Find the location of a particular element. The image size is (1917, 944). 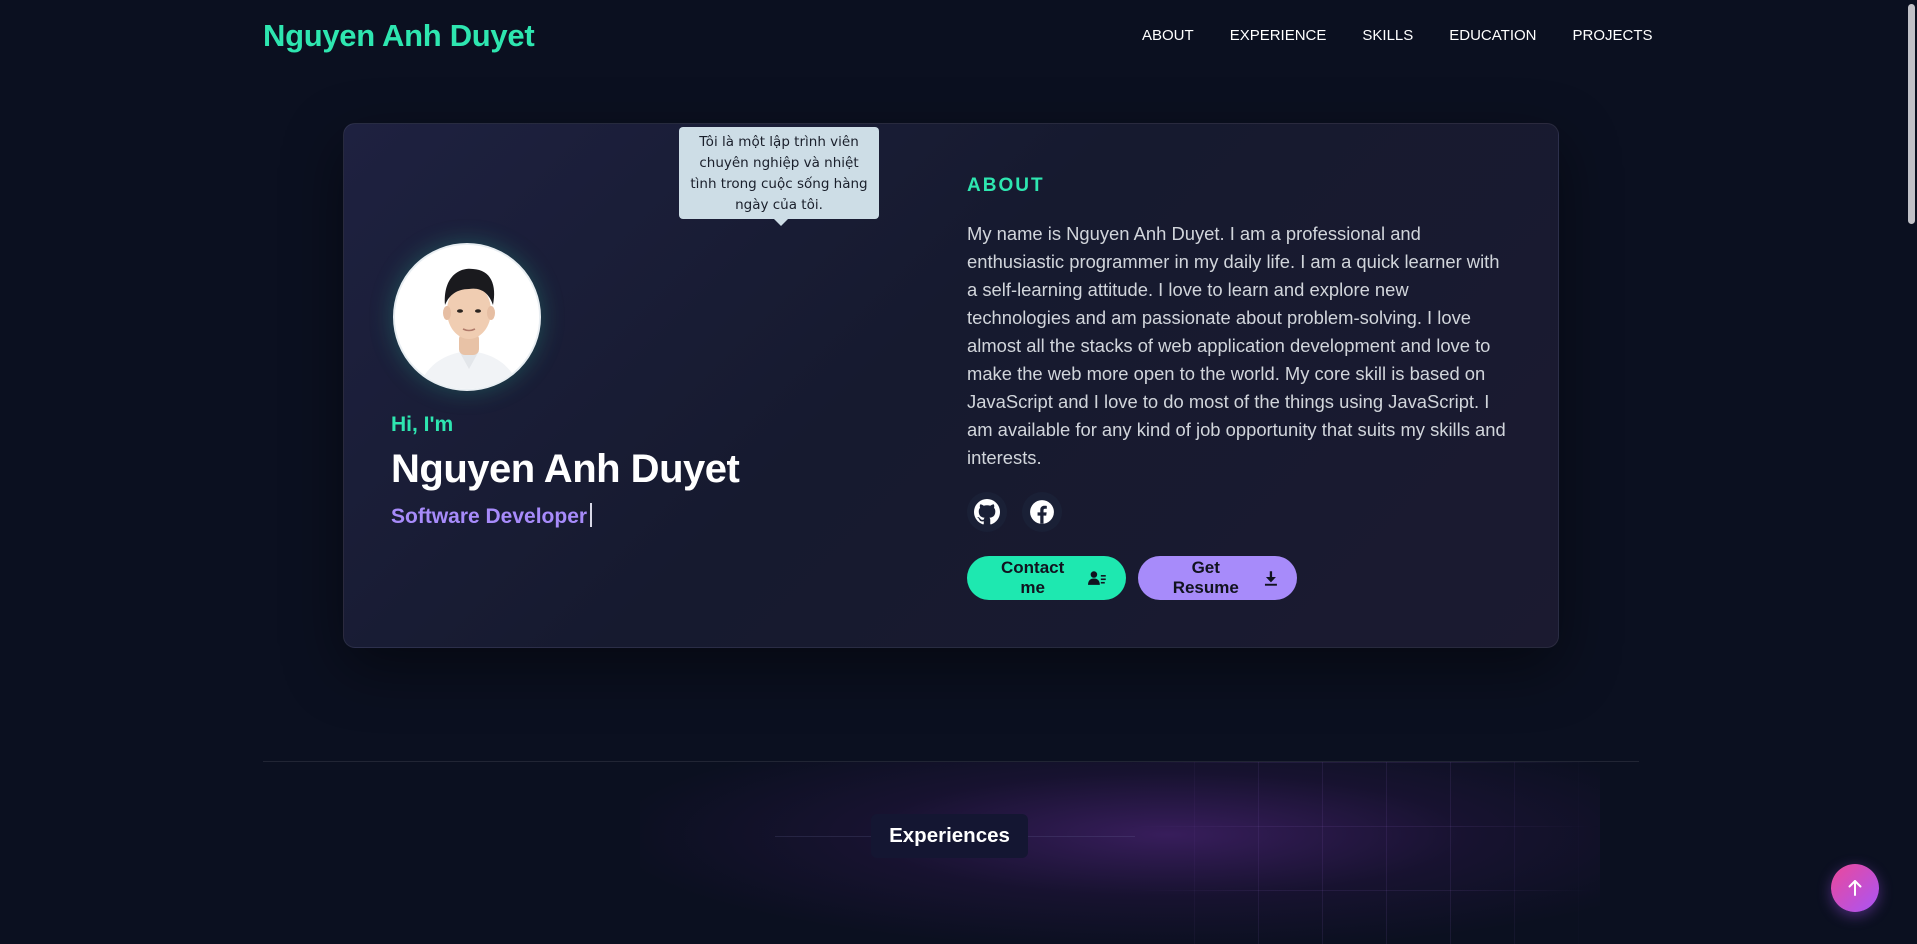

facebook-link is located at coordinates (1042, 512).